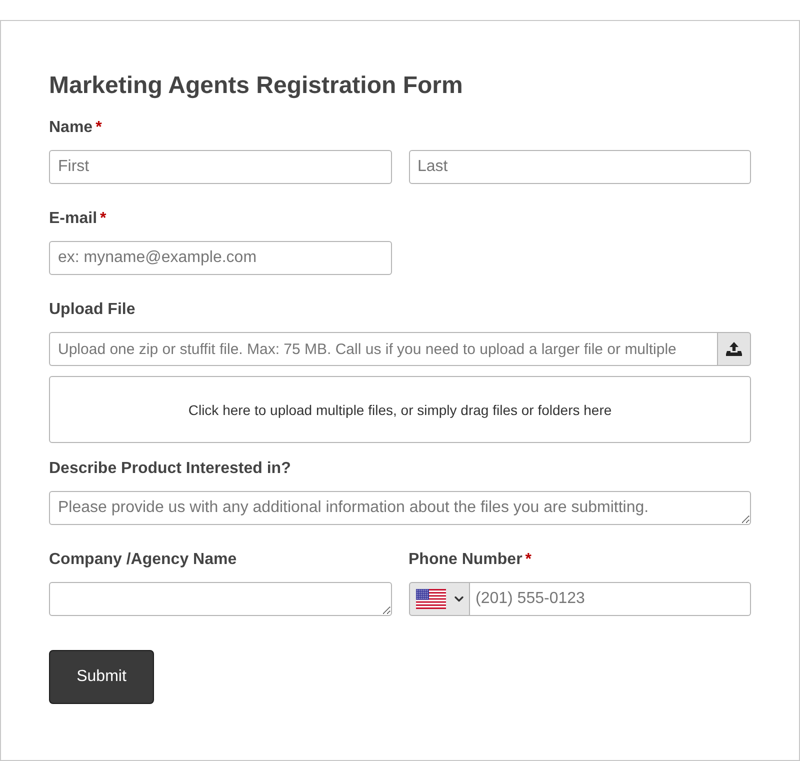 This screenshot has height=761, width=800. I want to click on upload-icon, so click(734, 349).